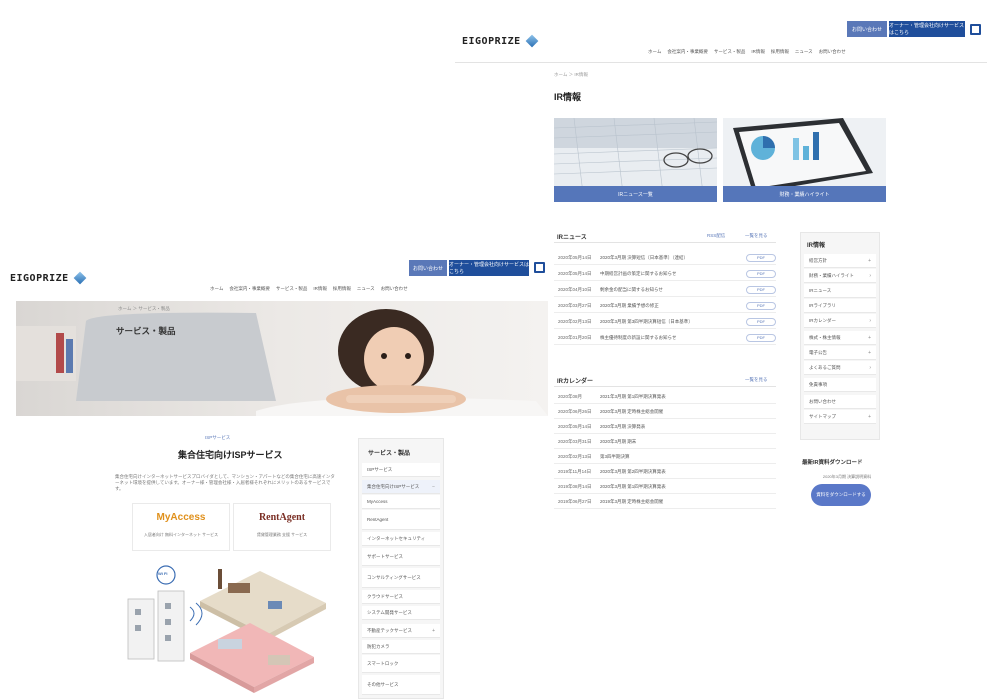 The height and width of the screenshot is (699, 987). I want to click on pdf-badge: PDF, so click(761, 321).